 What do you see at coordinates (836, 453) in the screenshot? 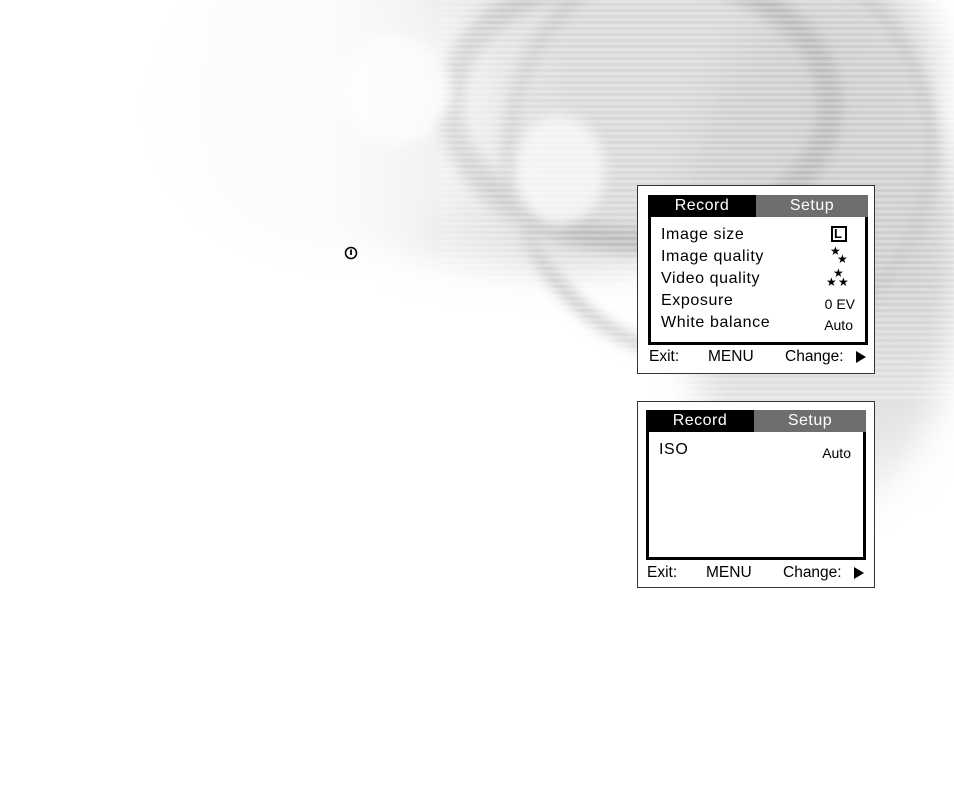
I see `iso-value: Auto` at bounding box center [836, 453].